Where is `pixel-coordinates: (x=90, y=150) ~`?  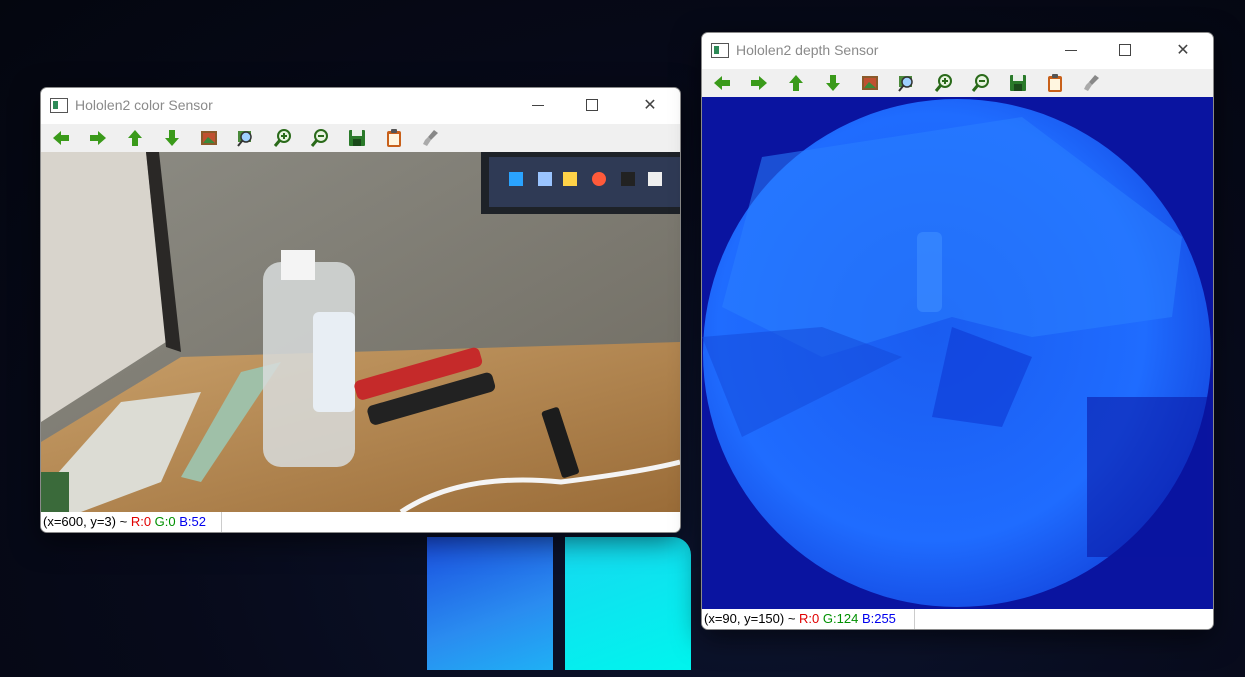
pixel-coordinates: (x=90, y=150) ~ is located at coordinates (752, 618).